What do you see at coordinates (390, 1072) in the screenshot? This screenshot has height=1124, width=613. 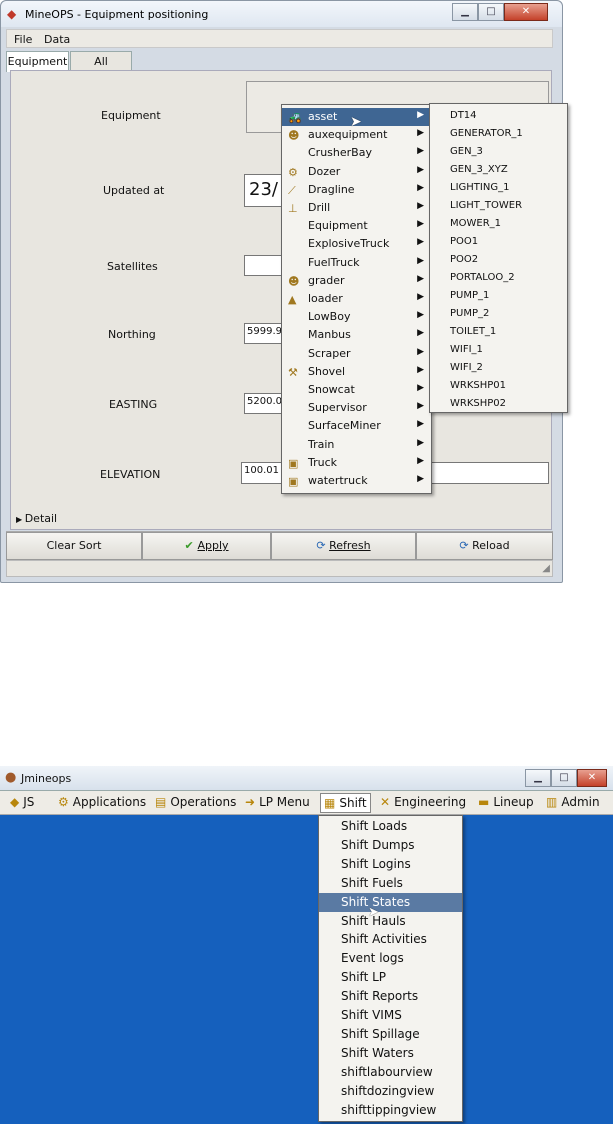 I see `shift-menu-item: shiftlabourview` at bounding box center [390, 1072].